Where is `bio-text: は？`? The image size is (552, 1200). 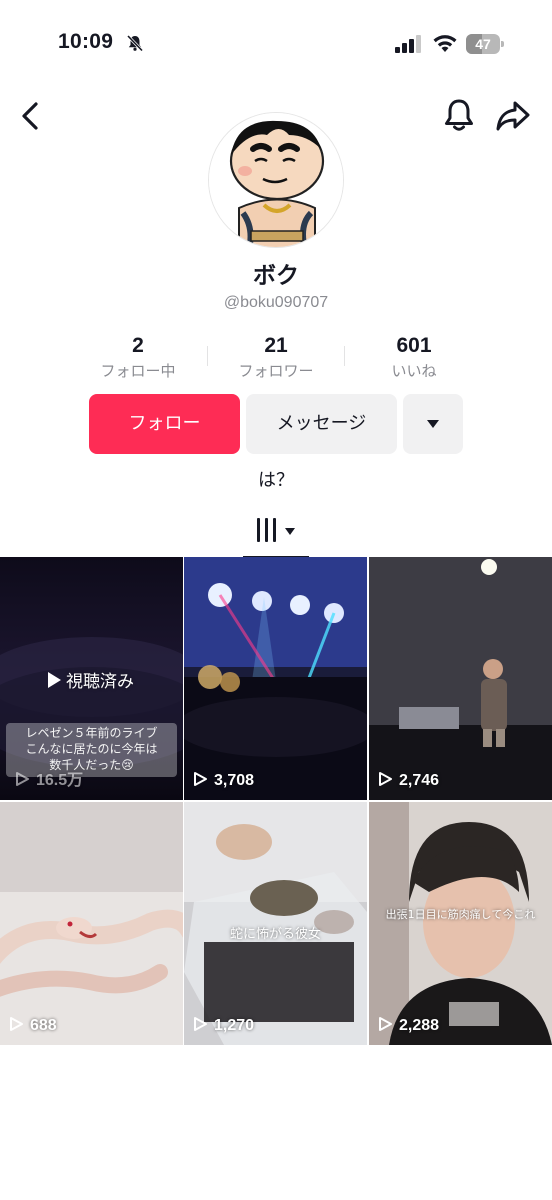 bio-text: は？ is located at coordinates (276, 480).